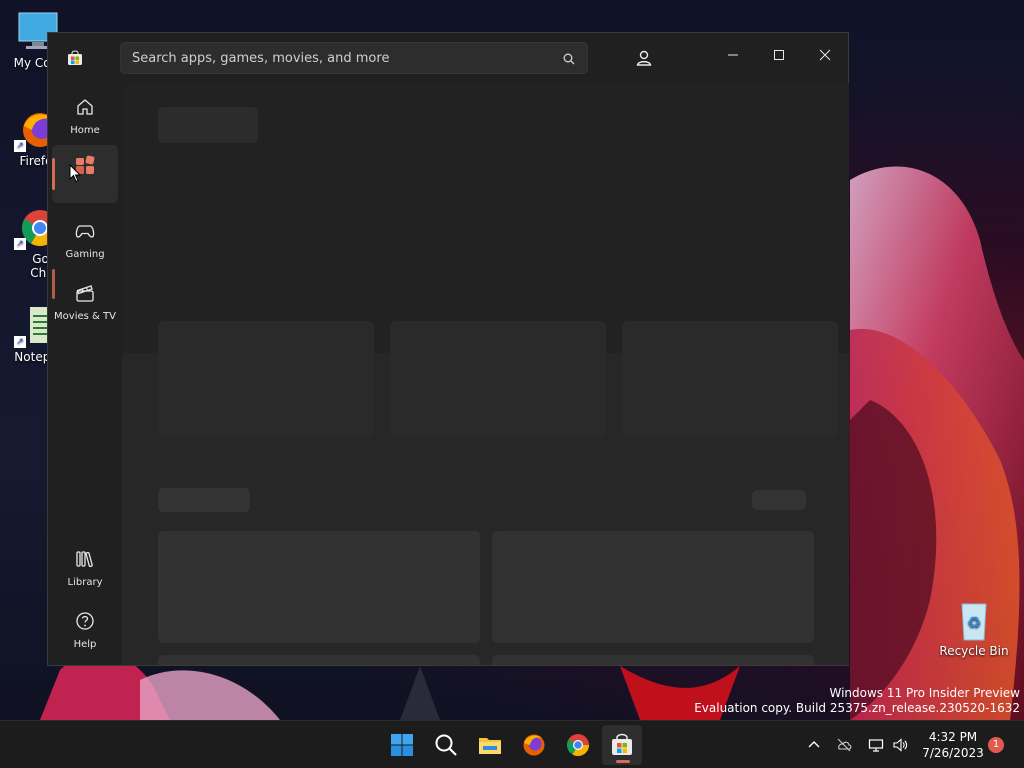 The width and height of the screenshot is (1024, 768). Describe the element at coordinates (260, 59) in the screenshot. I see `search-input: Search apps, games, movies, and more` at that location.